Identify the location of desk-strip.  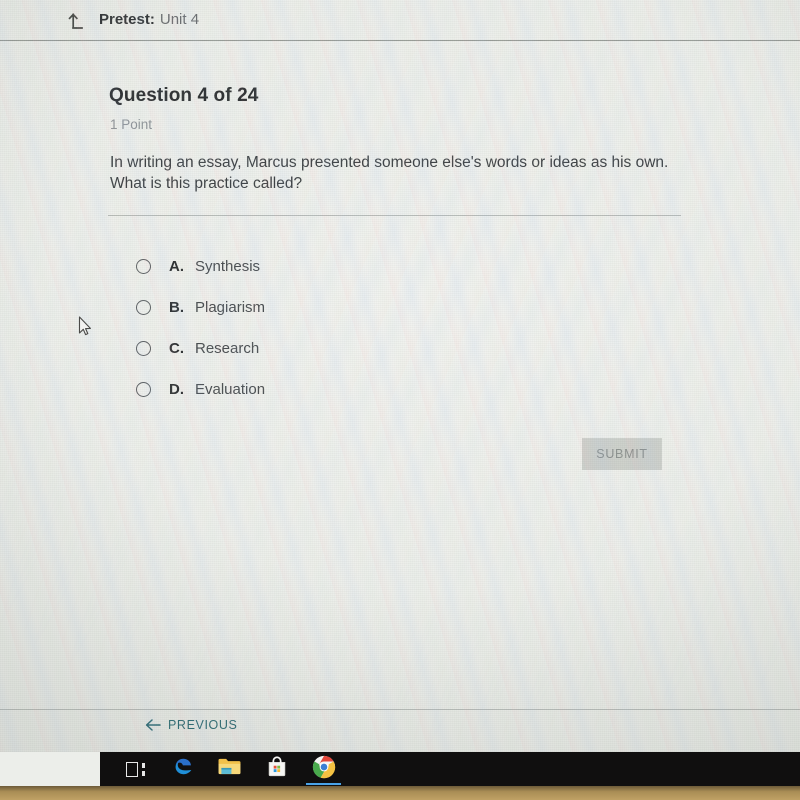
(400, 793).